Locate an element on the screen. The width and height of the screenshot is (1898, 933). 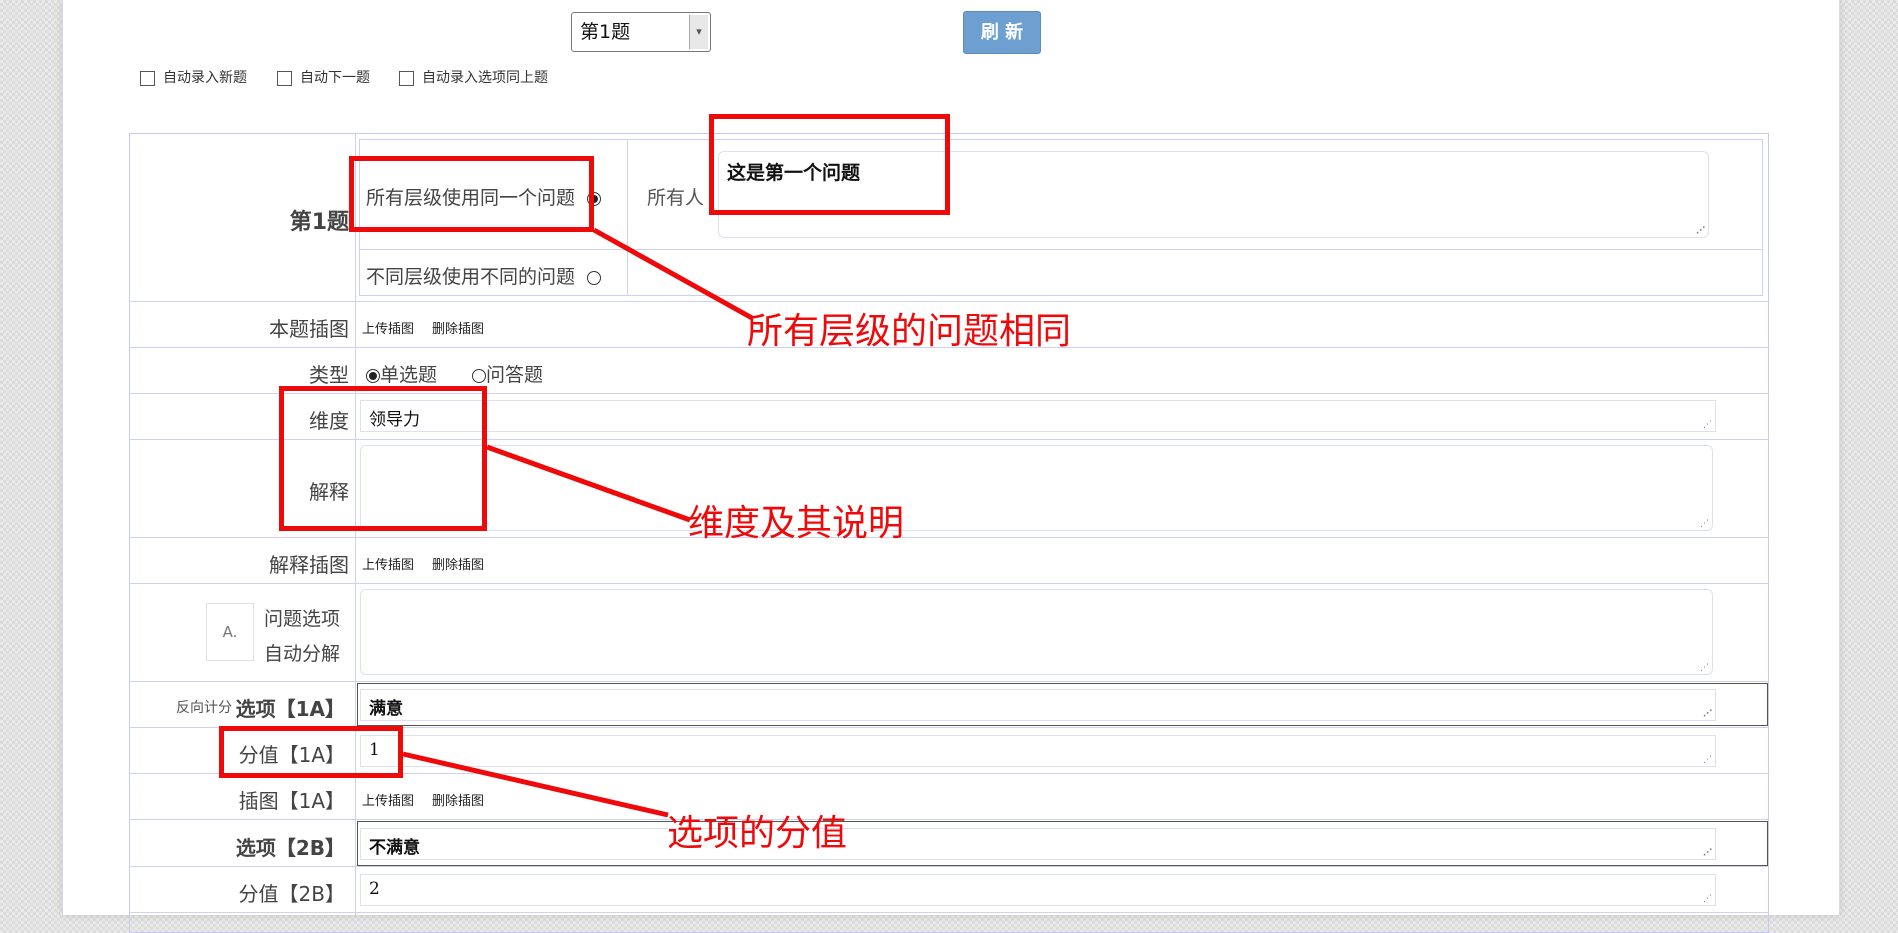
annotation-dimension-desc: 维度及其说明 is located at coordinates (796, 523).